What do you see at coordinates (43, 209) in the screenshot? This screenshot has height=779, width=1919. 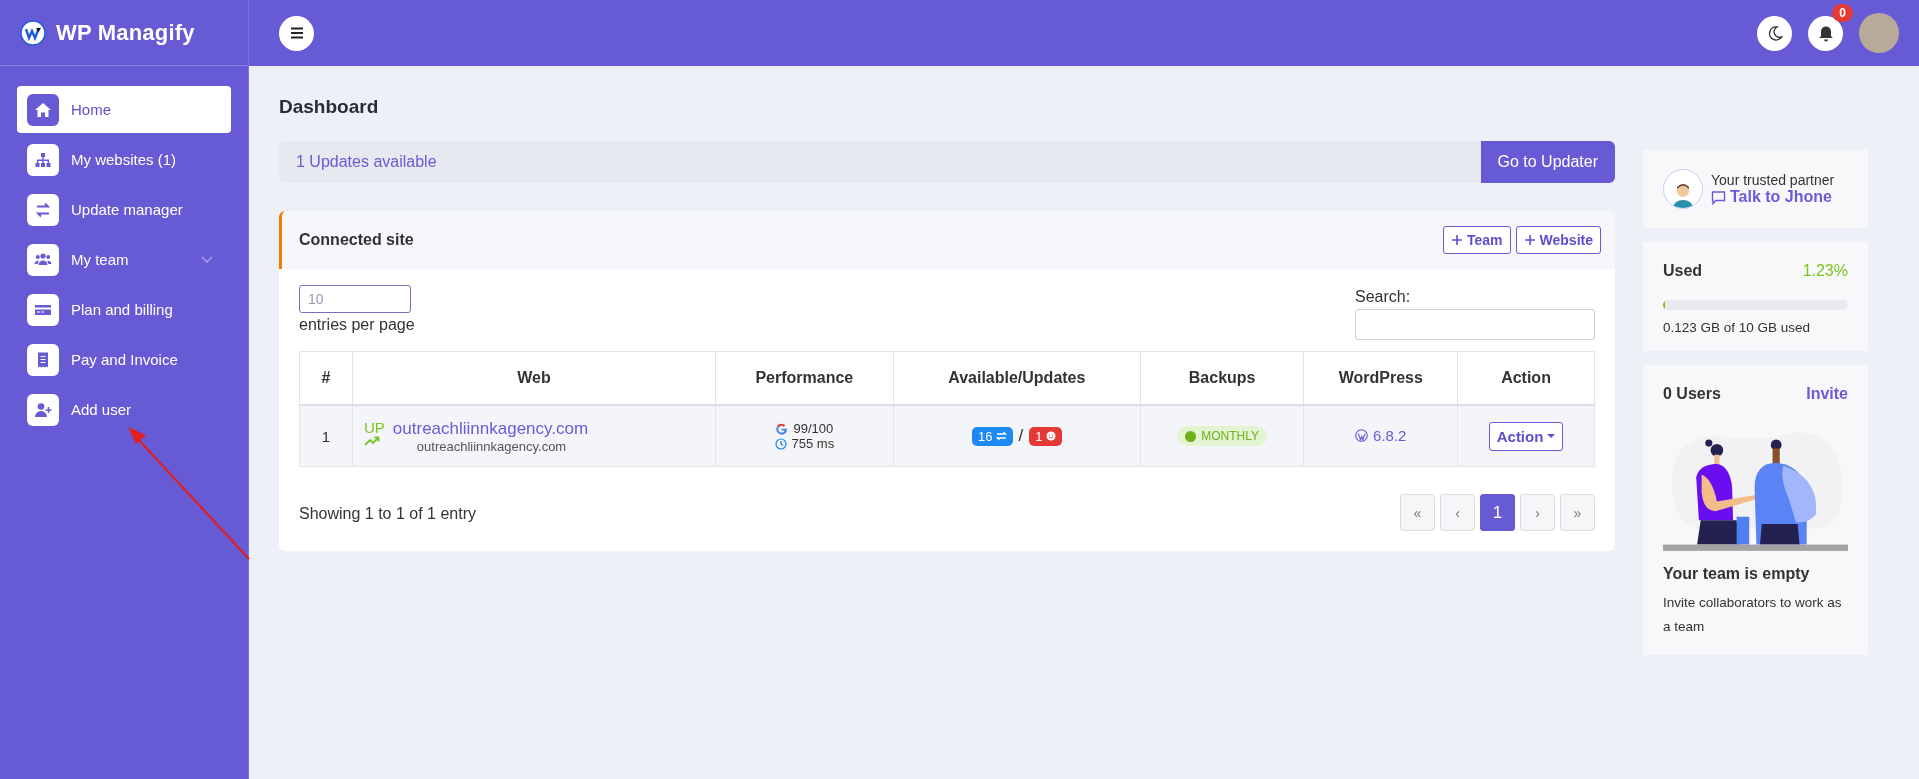 I see `arrows-exchange-icon` at bounding box center [43, 209].